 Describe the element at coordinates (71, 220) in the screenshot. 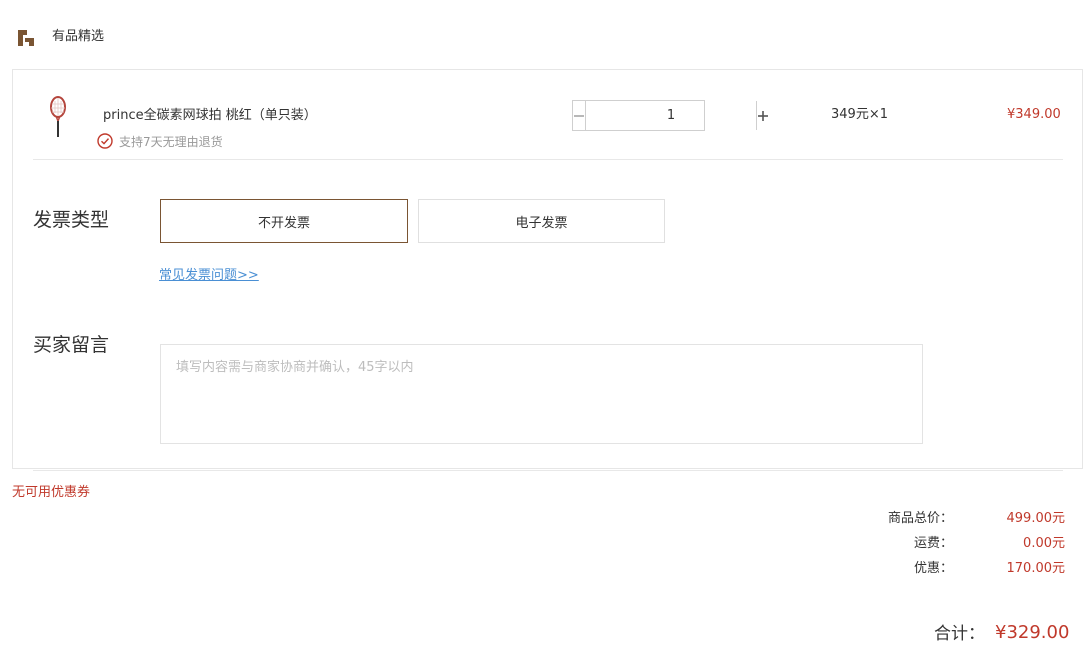

I see `invoice-type-label: 发票类型` at that location.